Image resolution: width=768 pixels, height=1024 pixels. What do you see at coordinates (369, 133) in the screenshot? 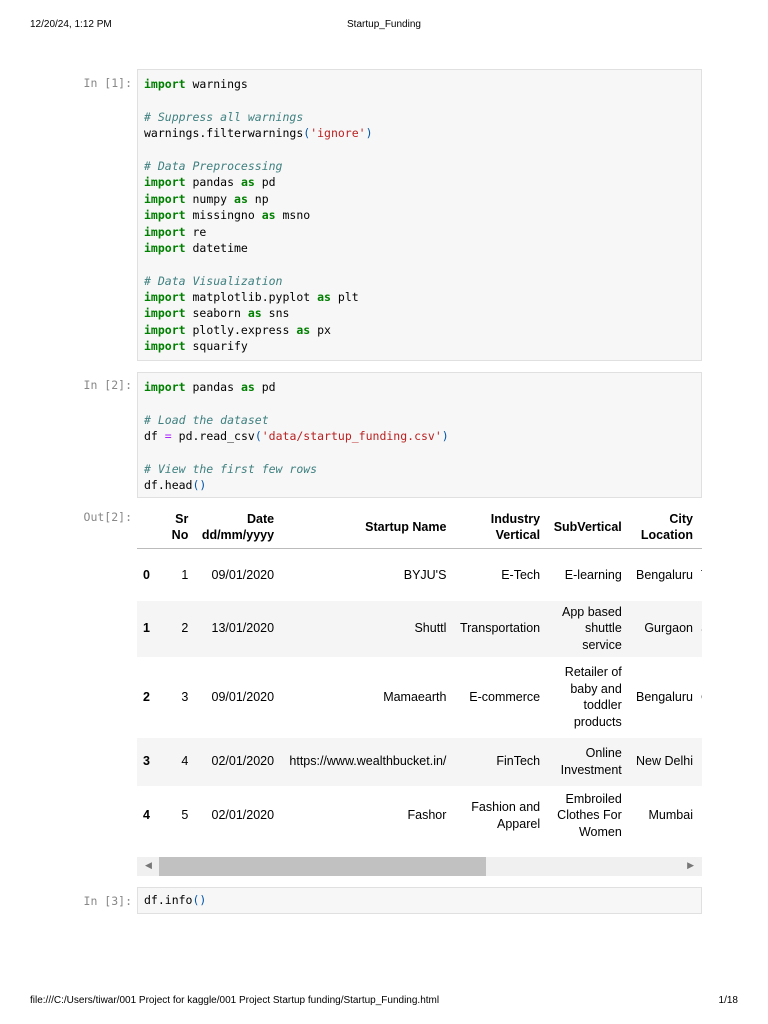
I see `code-token: )` at bounding box center [369, 133].